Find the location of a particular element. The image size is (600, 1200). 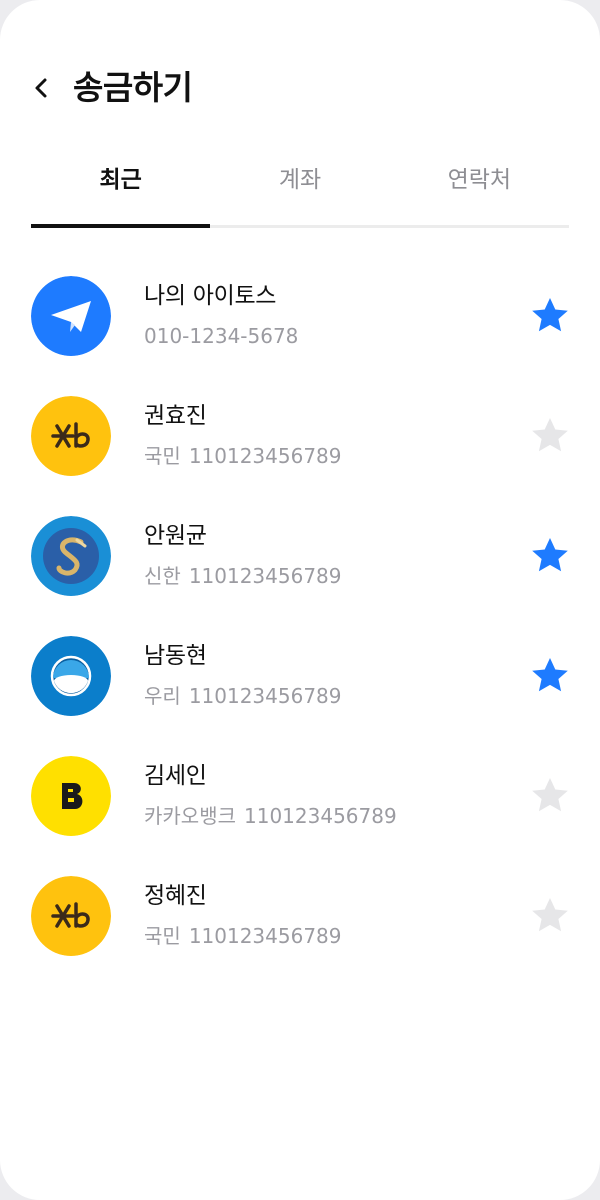

tab-contacts: 연락처 is located at coordinates (479, 188).